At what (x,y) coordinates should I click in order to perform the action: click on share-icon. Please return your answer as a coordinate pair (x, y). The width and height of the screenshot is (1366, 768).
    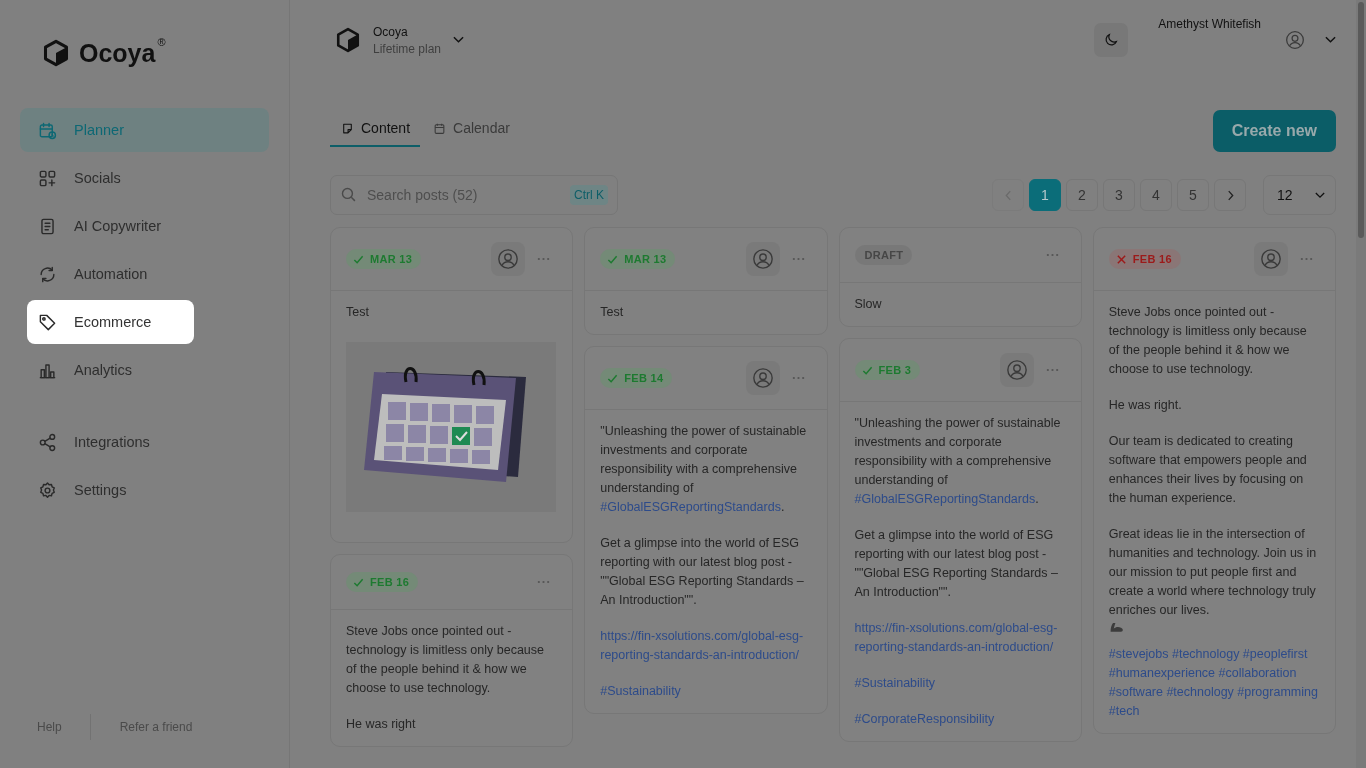
    Looking at the image, I should click on (47, 442).